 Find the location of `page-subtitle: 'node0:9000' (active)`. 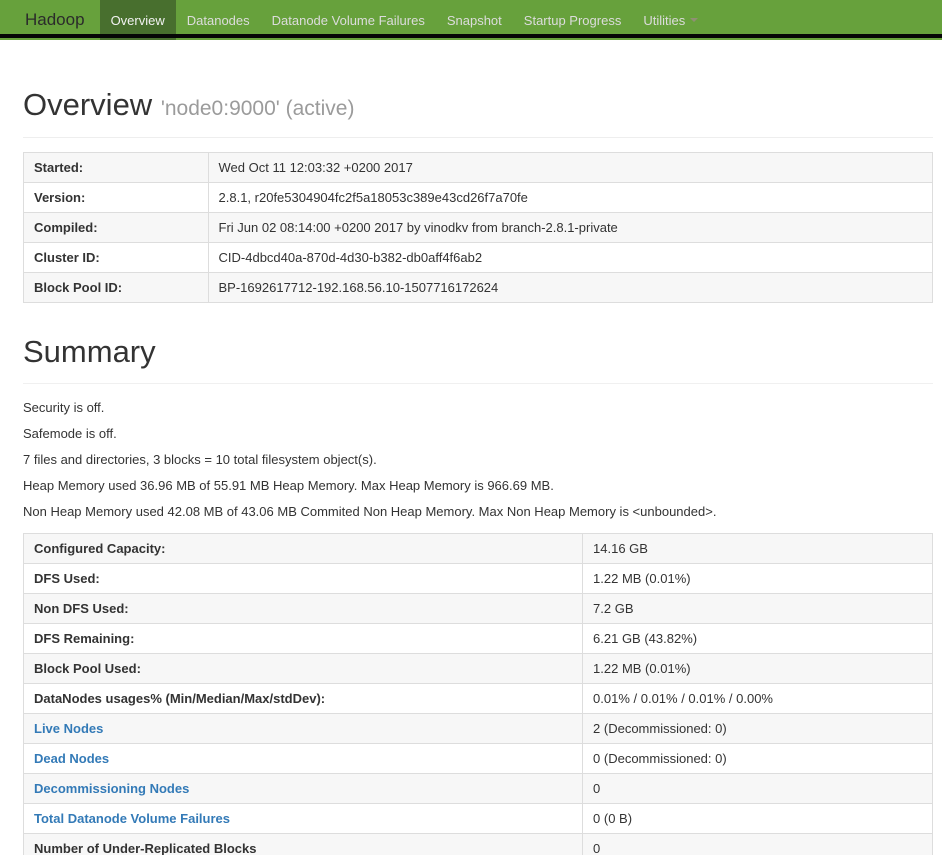

page-subtitle: 'node0:9000' (active) is located at coordinates (257, 108).